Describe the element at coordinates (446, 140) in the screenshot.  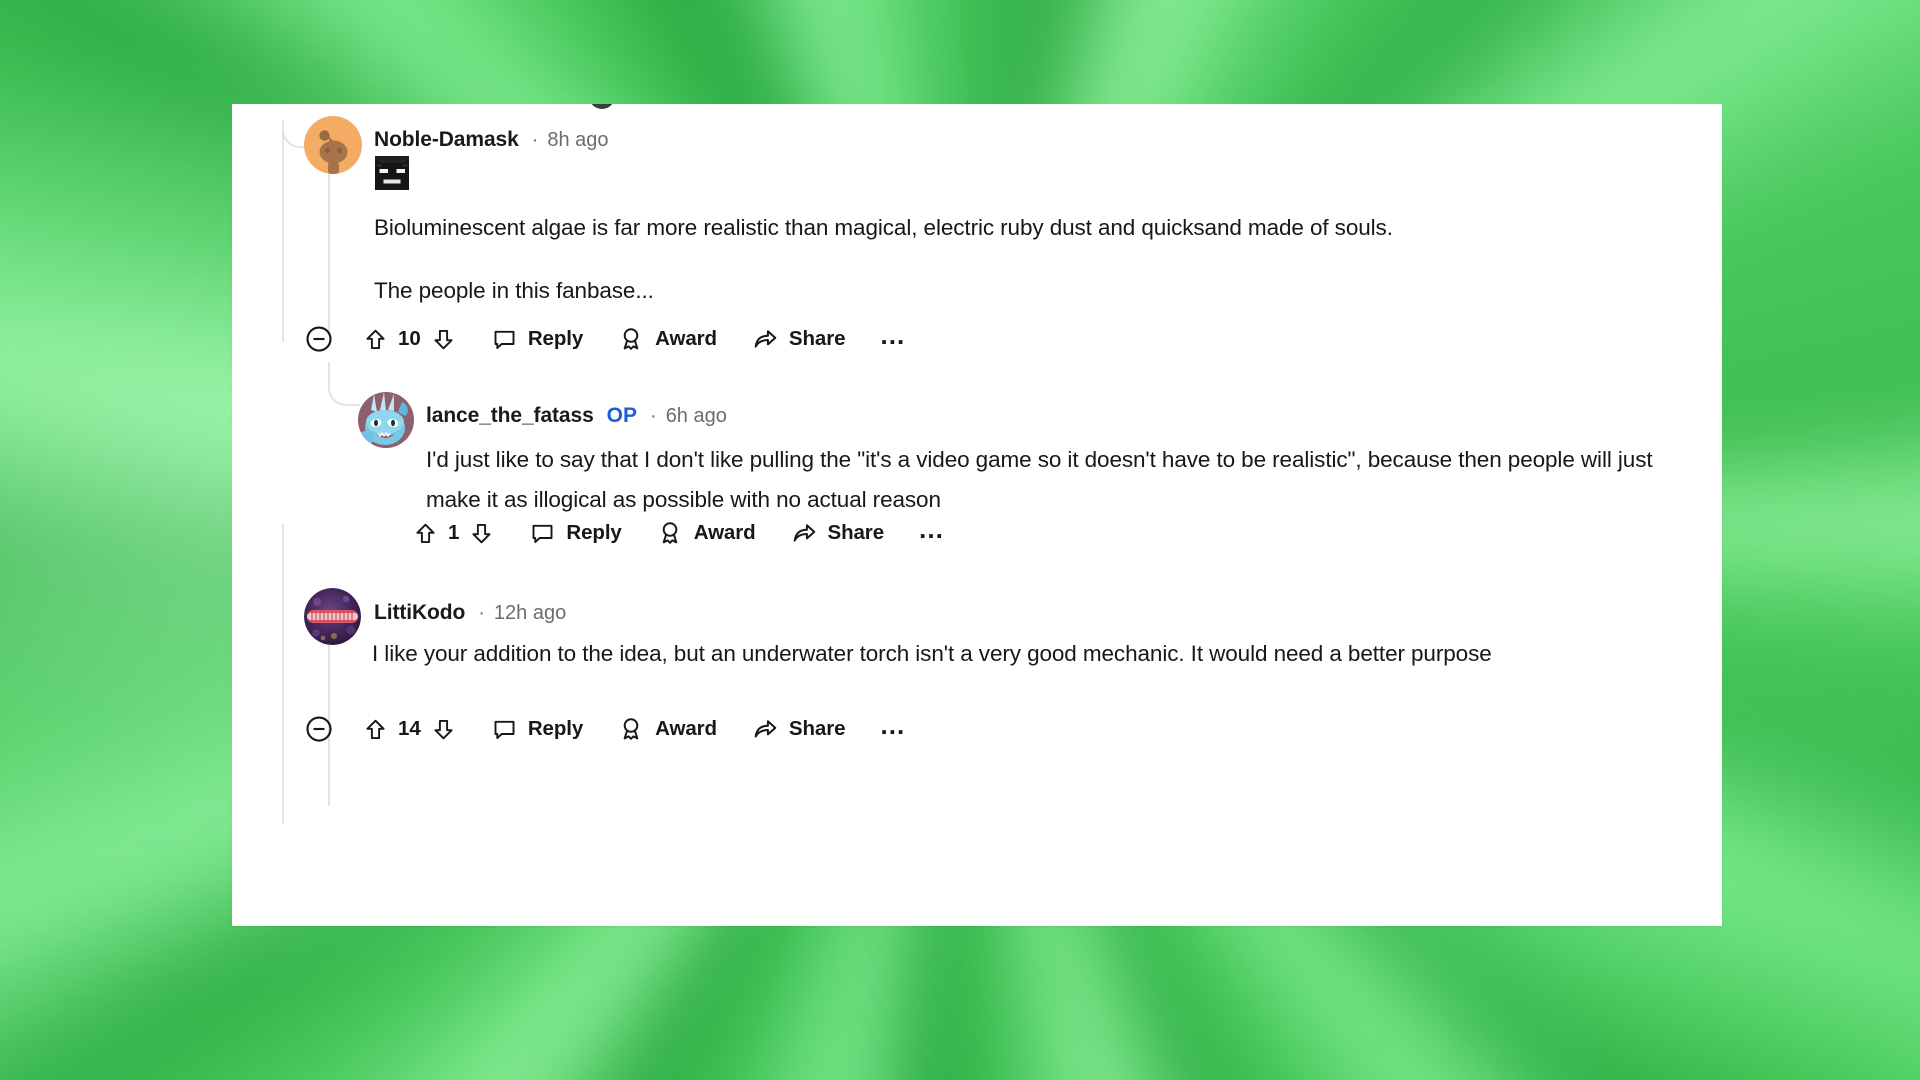
I see `username: Noble-Damask` at that location.